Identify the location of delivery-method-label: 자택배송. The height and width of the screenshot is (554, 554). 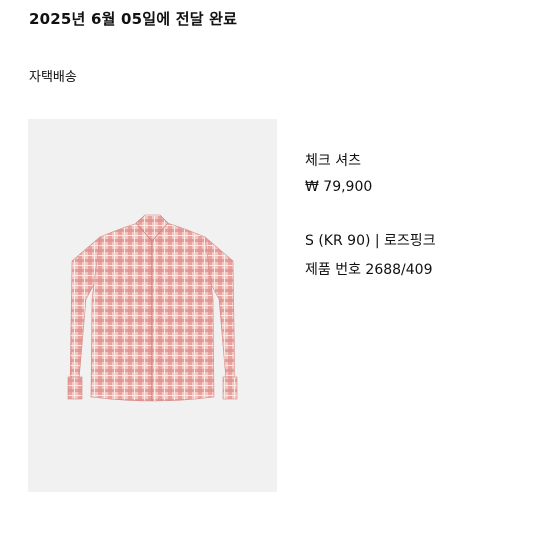
(53, 77).